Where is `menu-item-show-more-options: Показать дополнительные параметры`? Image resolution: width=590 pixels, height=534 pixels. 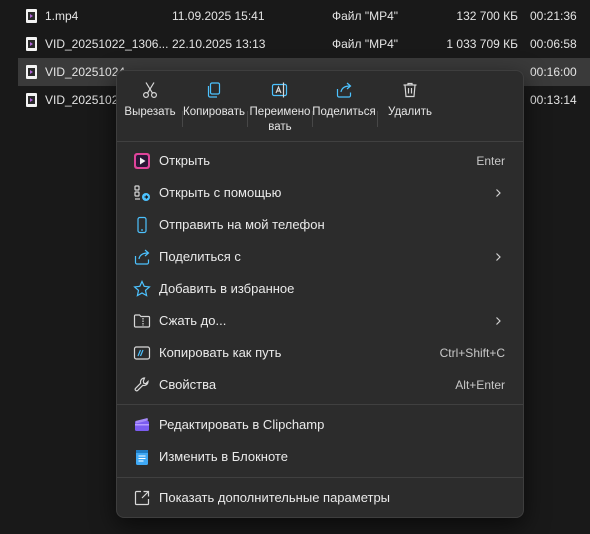
menu-item-show-more-options: Показать дополнительные параметры is located at coordinates (320, 498).